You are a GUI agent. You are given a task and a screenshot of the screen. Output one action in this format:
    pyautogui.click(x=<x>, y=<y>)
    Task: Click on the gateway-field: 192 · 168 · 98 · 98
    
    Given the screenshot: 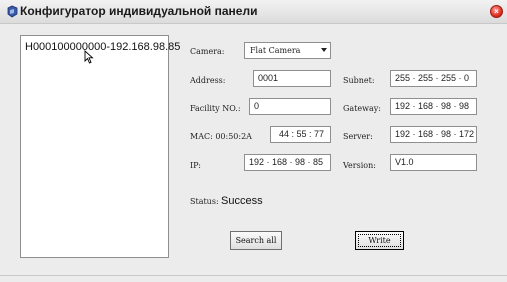 What is the action you would take?
    pyautogui.click(x=433, y=106)
    